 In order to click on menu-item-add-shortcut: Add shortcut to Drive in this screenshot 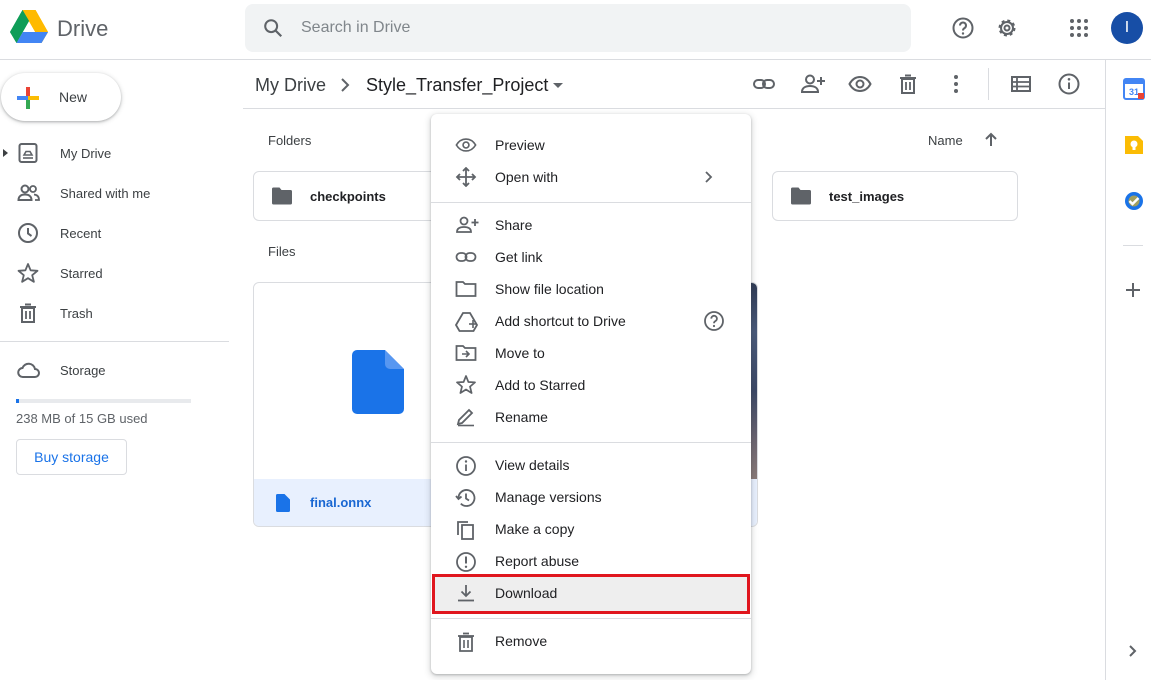, I will do `click(591, 321)`.